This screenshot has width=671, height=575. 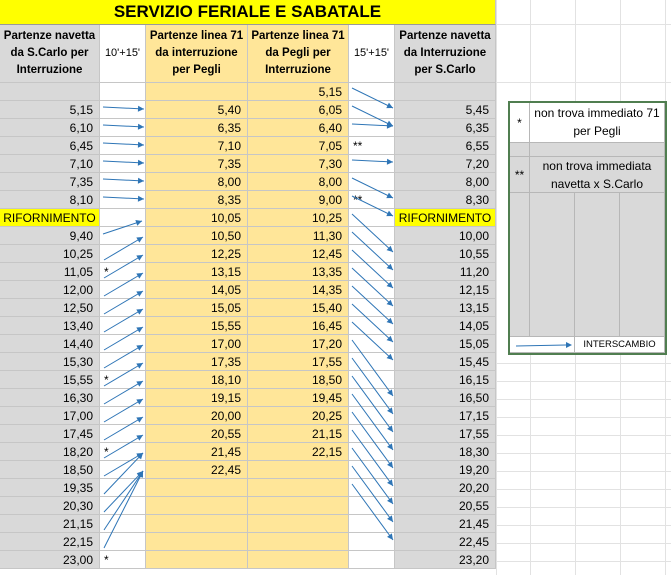 What do you see at coordinates (542, 345) in the screenshot?
I see `legend-arrow-sample` at bounding box center [542, 345].